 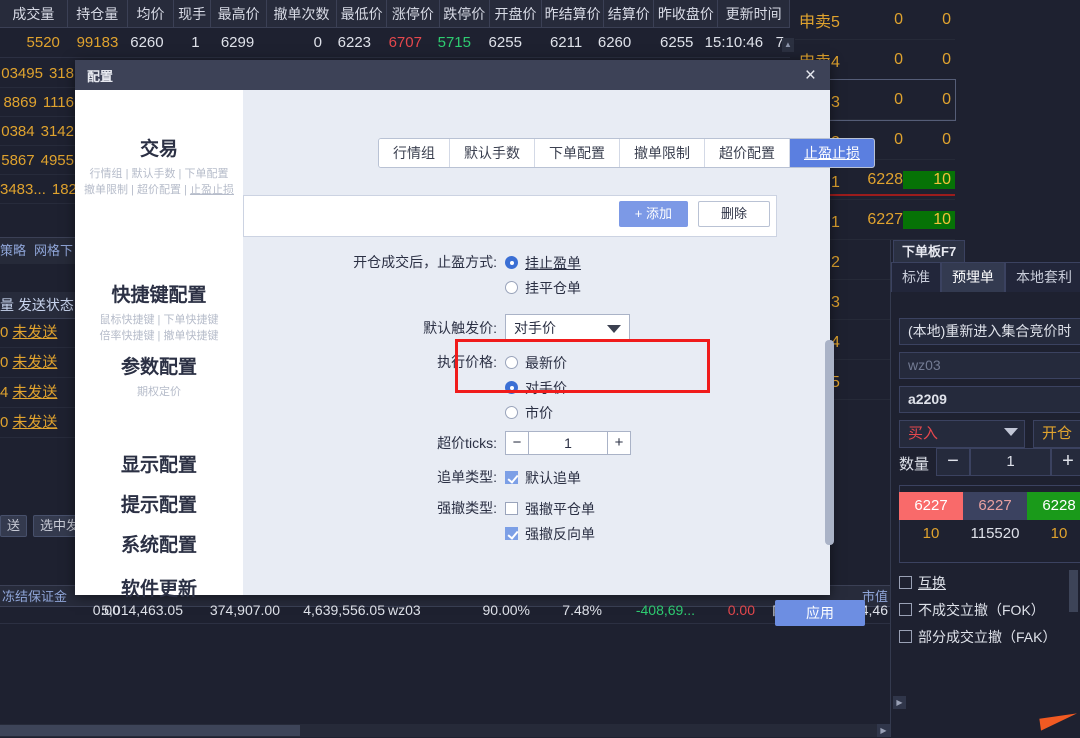 What do you see at coordinates (511, 362) in the screenshot?
I see `radio-icon` at bounding box center [511, 362].